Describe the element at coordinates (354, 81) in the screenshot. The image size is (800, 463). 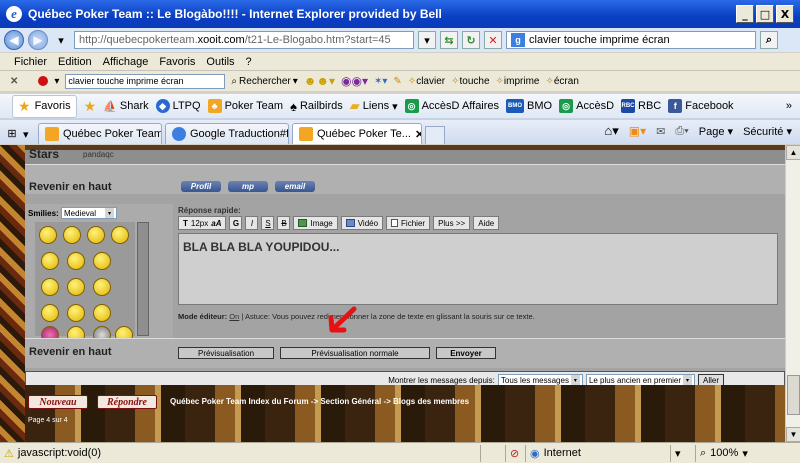
I see `toolbar-eyes-icon: ◉◉▾` at that location.